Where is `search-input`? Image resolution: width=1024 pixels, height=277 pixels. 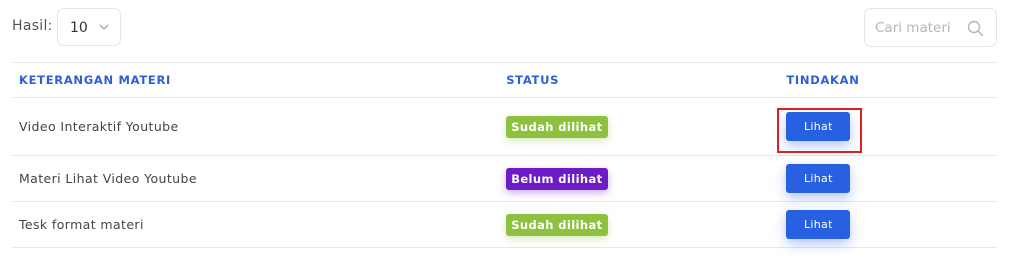
search-input is located at coordinates (917, 28).